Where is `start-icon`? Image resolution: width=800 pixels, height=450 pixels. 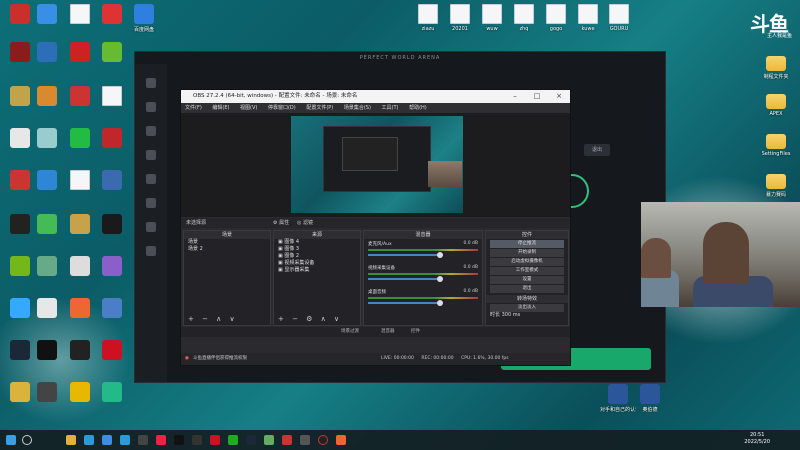 start-icon is located at coordinates (11, 440).